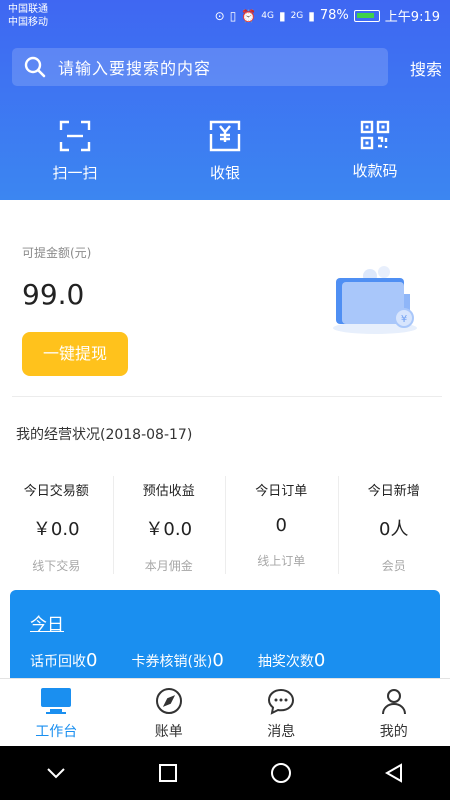  I want to click on chat-bubble-icon, so click(281, 701).